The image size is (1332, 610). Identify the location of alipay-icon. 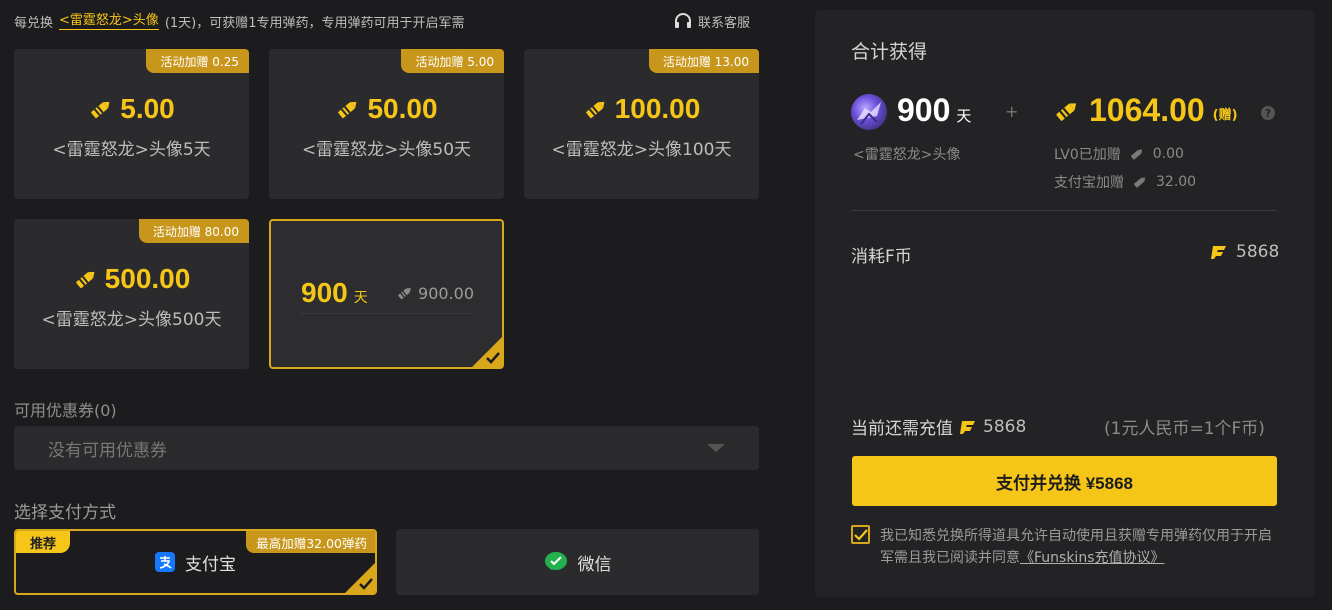
(165, 562).